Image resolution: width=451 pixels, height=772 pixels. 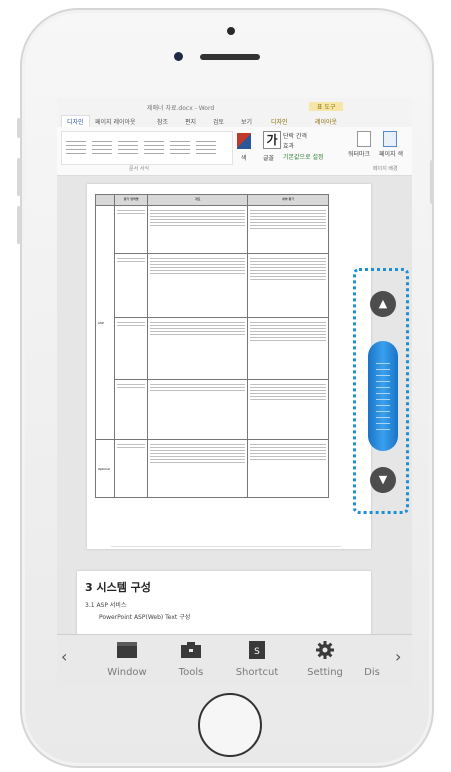 What do you see at coordinates (162, 121) in the screenshot?
I see `tab-references: 참조` at bounding box center [162, 121].